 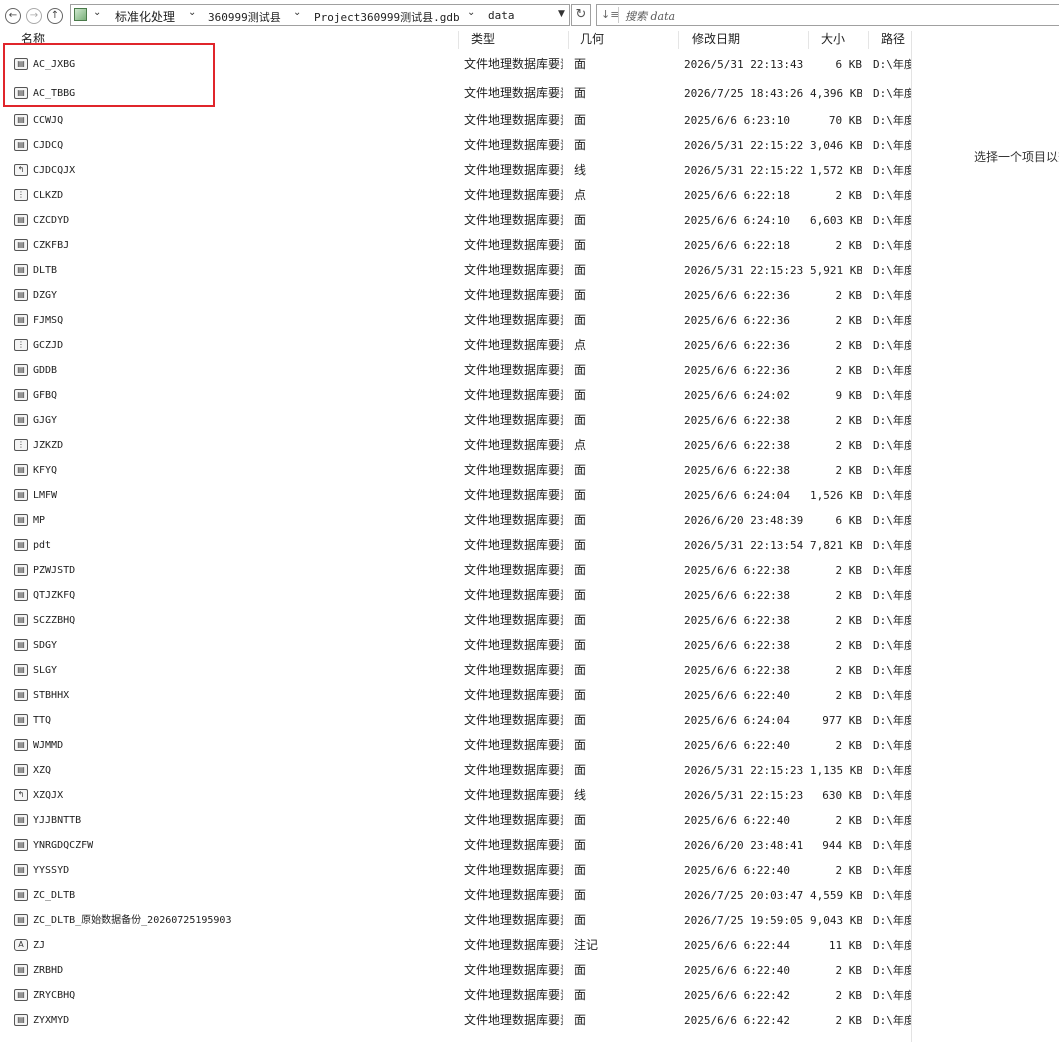 I want to click on column-header-size: 大小, so click(x=833, y=40).